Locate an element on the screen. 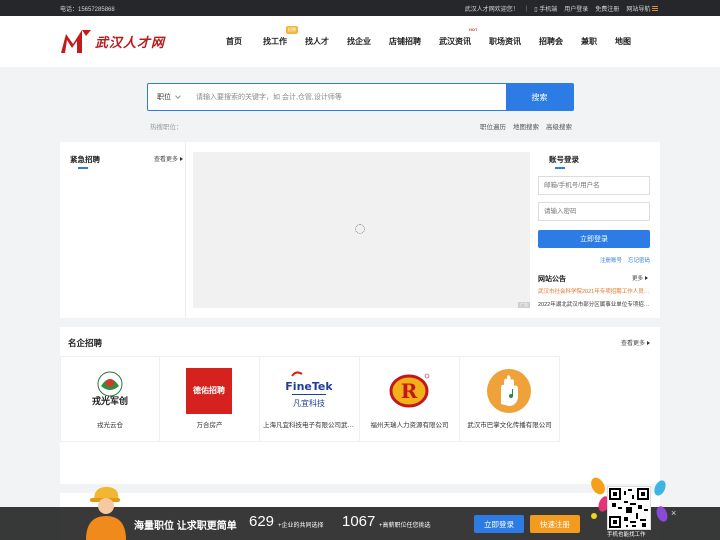 The height and width of the screenshot is (540, 720). company-logo-text: R is located at coordinates (409, 391).